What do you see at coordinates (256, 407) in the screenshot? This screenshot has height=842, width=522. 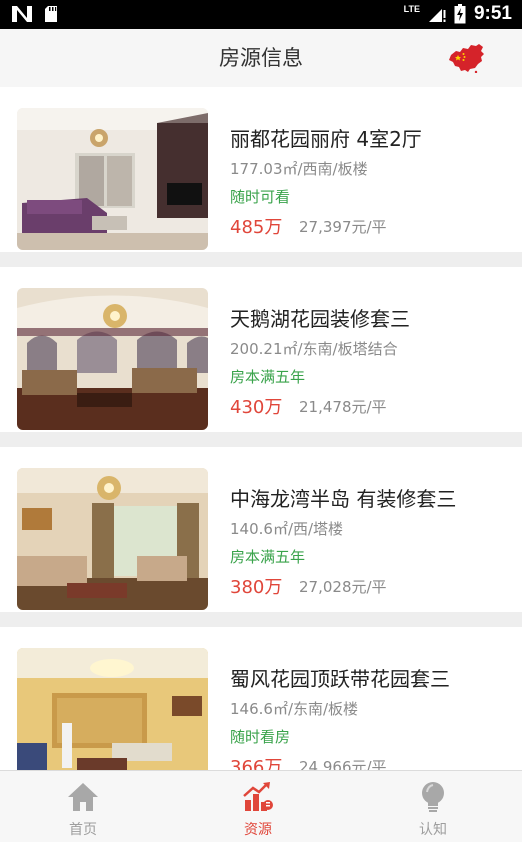 I see `listing-price: 430万` at bounding box center [256, 407].